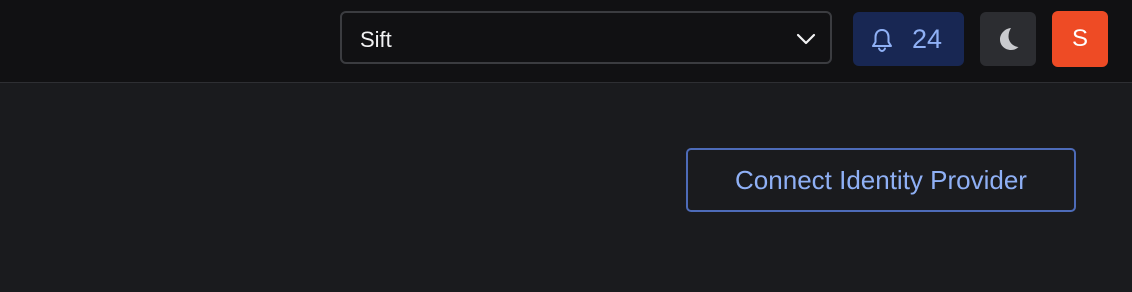 The image size is (1132, 292). I want to click on notifications-button: 24, so click(908, 39).